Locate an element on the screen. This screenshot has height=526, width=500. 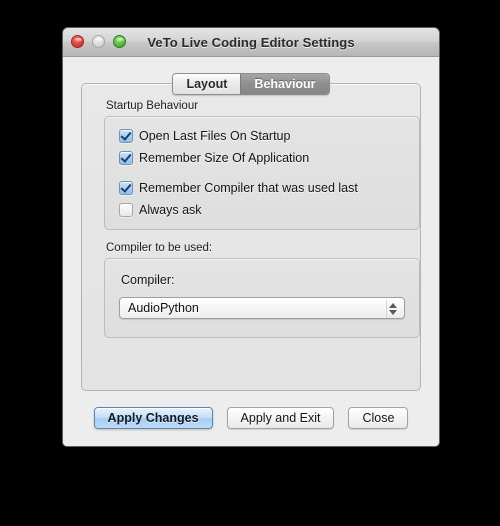
compiler-group-label: Compiler to be used: is located at coordinates (159, 248).